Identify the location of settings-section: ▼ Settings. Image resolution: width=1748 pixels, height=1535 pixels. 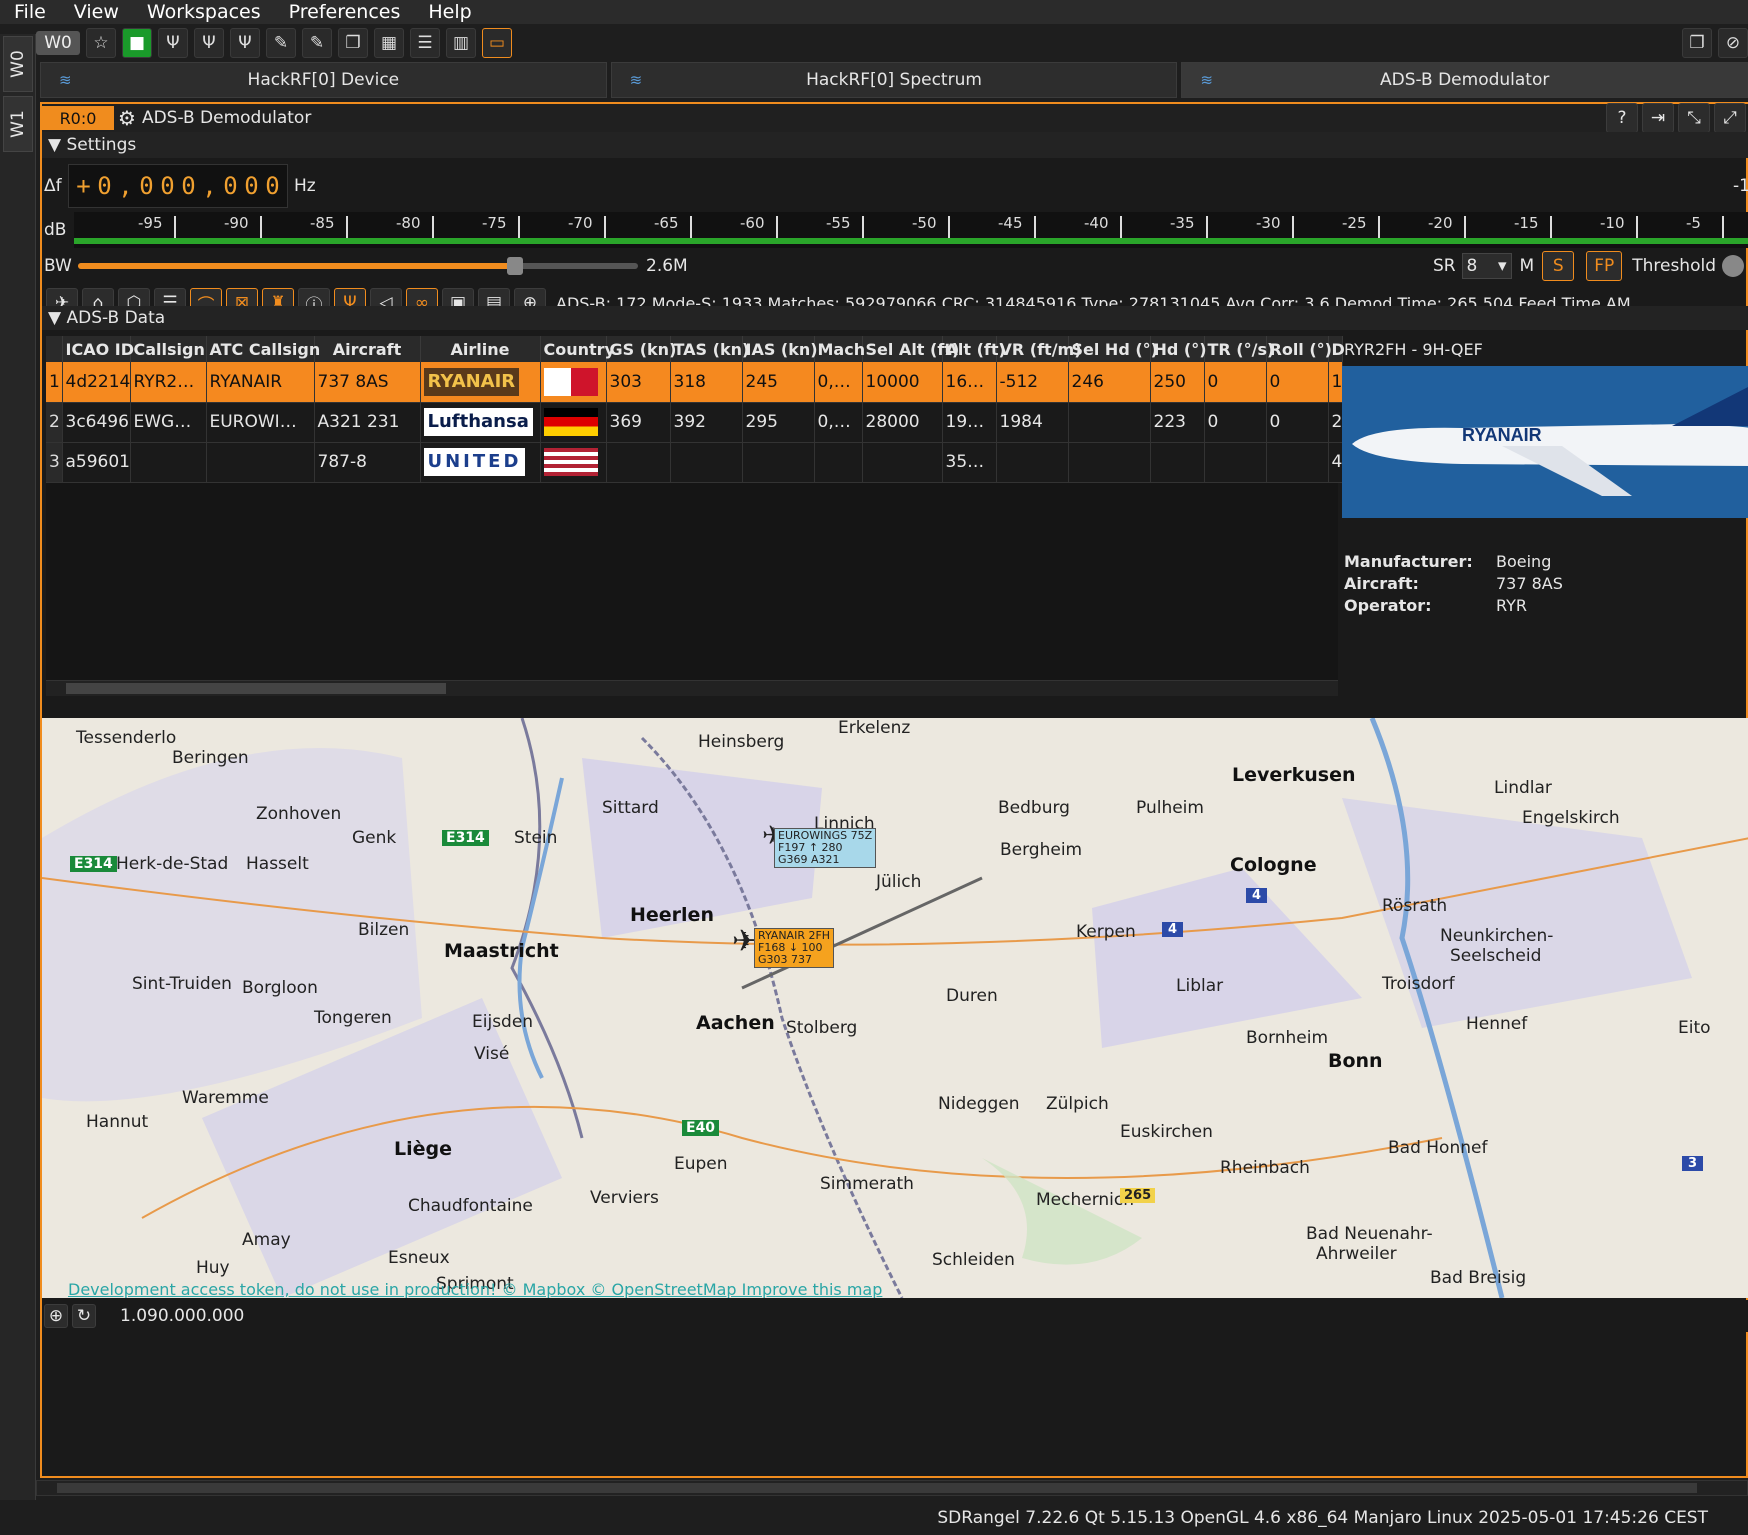
(895, 145).